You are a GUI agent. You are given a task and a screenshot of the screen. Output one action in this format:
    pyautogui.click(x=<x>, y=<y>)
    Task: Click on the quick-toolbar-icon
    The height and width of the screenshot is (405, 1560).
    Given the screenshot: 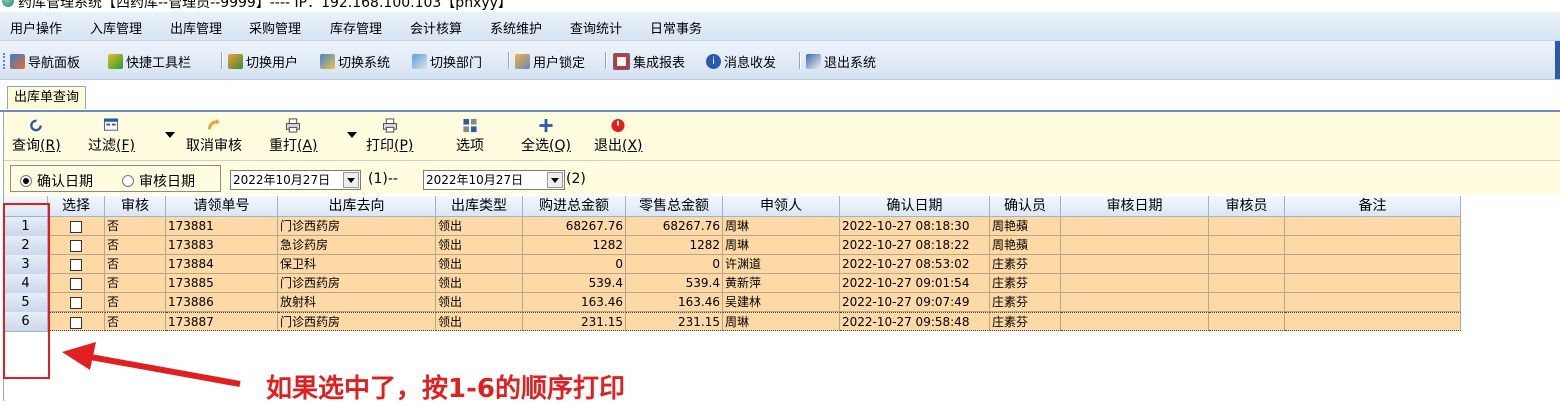 What is the action you would take?
    pyautogui.click(x=115, y=61)
    